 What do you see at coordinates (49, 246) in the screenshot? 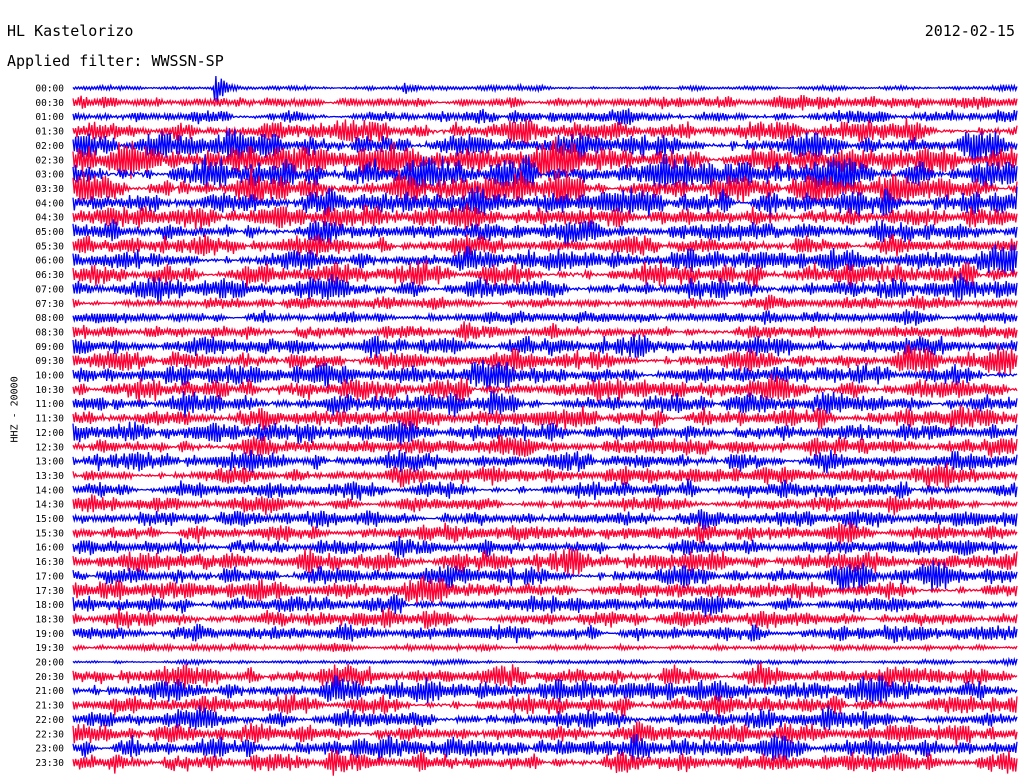
I see `time-tick-05-30: 05:30` at bounding box center [49, 246].